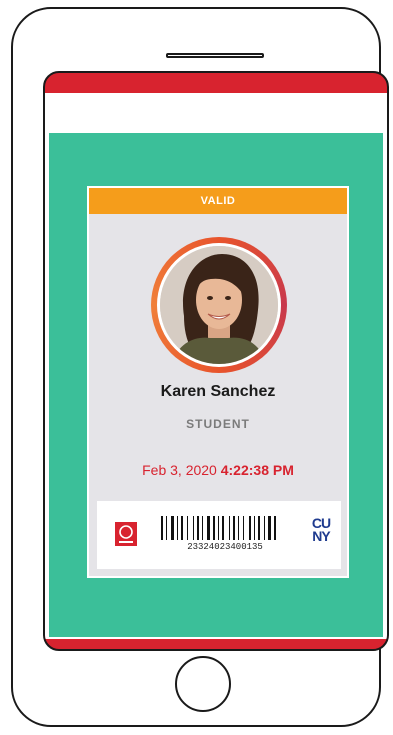 This screenshot has width=393, height=735. What do you see at coordinates (321, 536) in the screenshot?
I see `cuny-logo-line2: NY` at bounding box center [321, 536].